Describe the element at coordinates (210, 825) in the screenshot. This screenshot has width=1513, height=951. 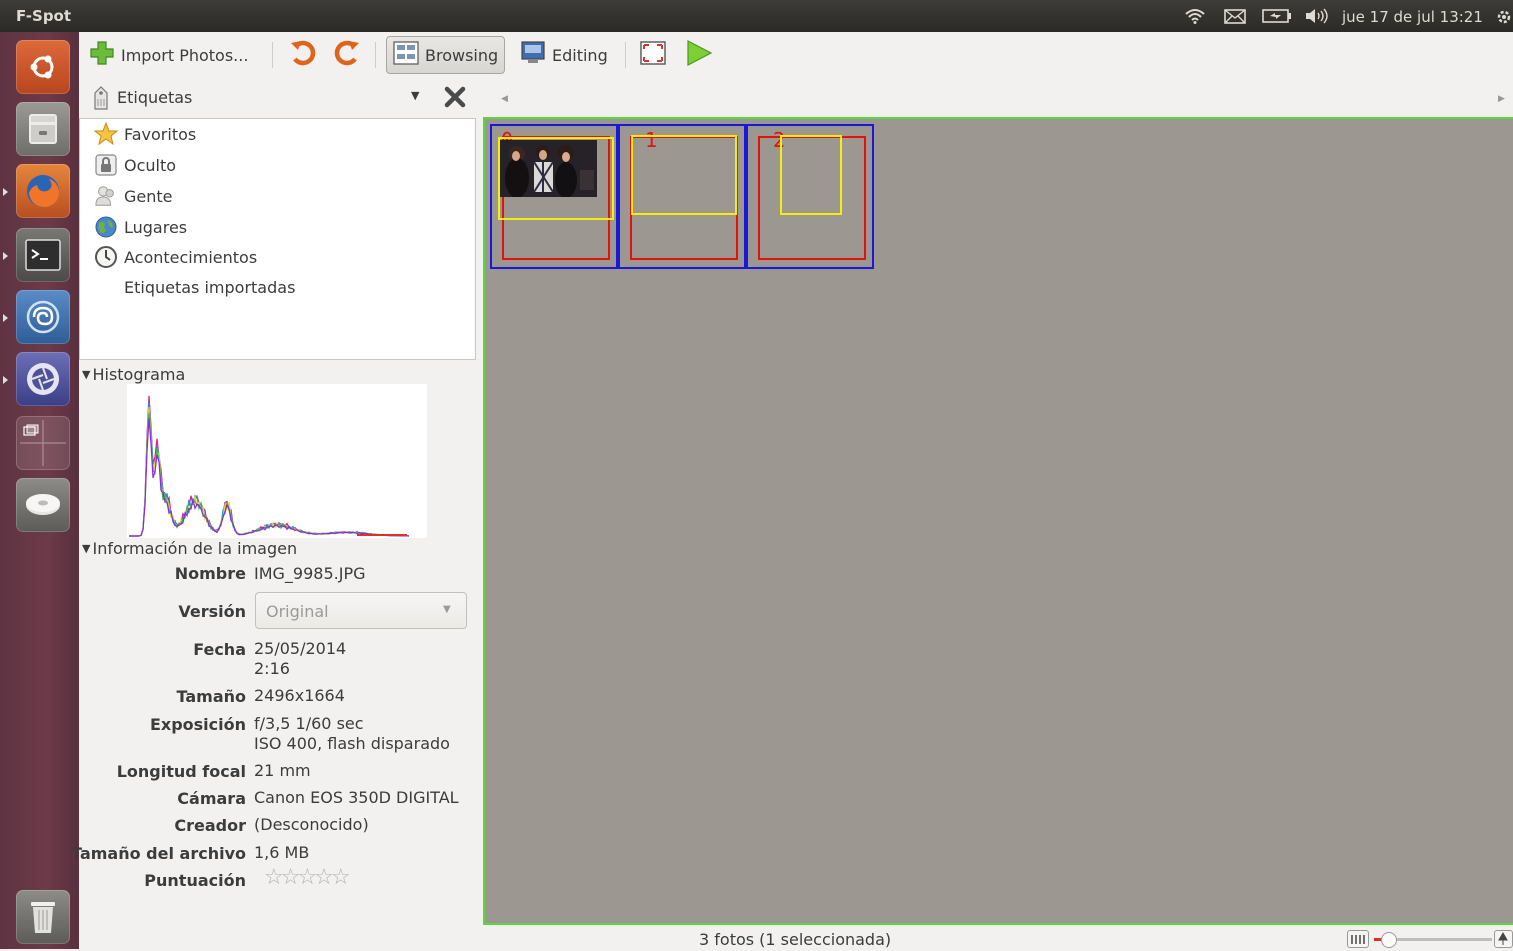
I see `info-label-creador: Creador` at that location.